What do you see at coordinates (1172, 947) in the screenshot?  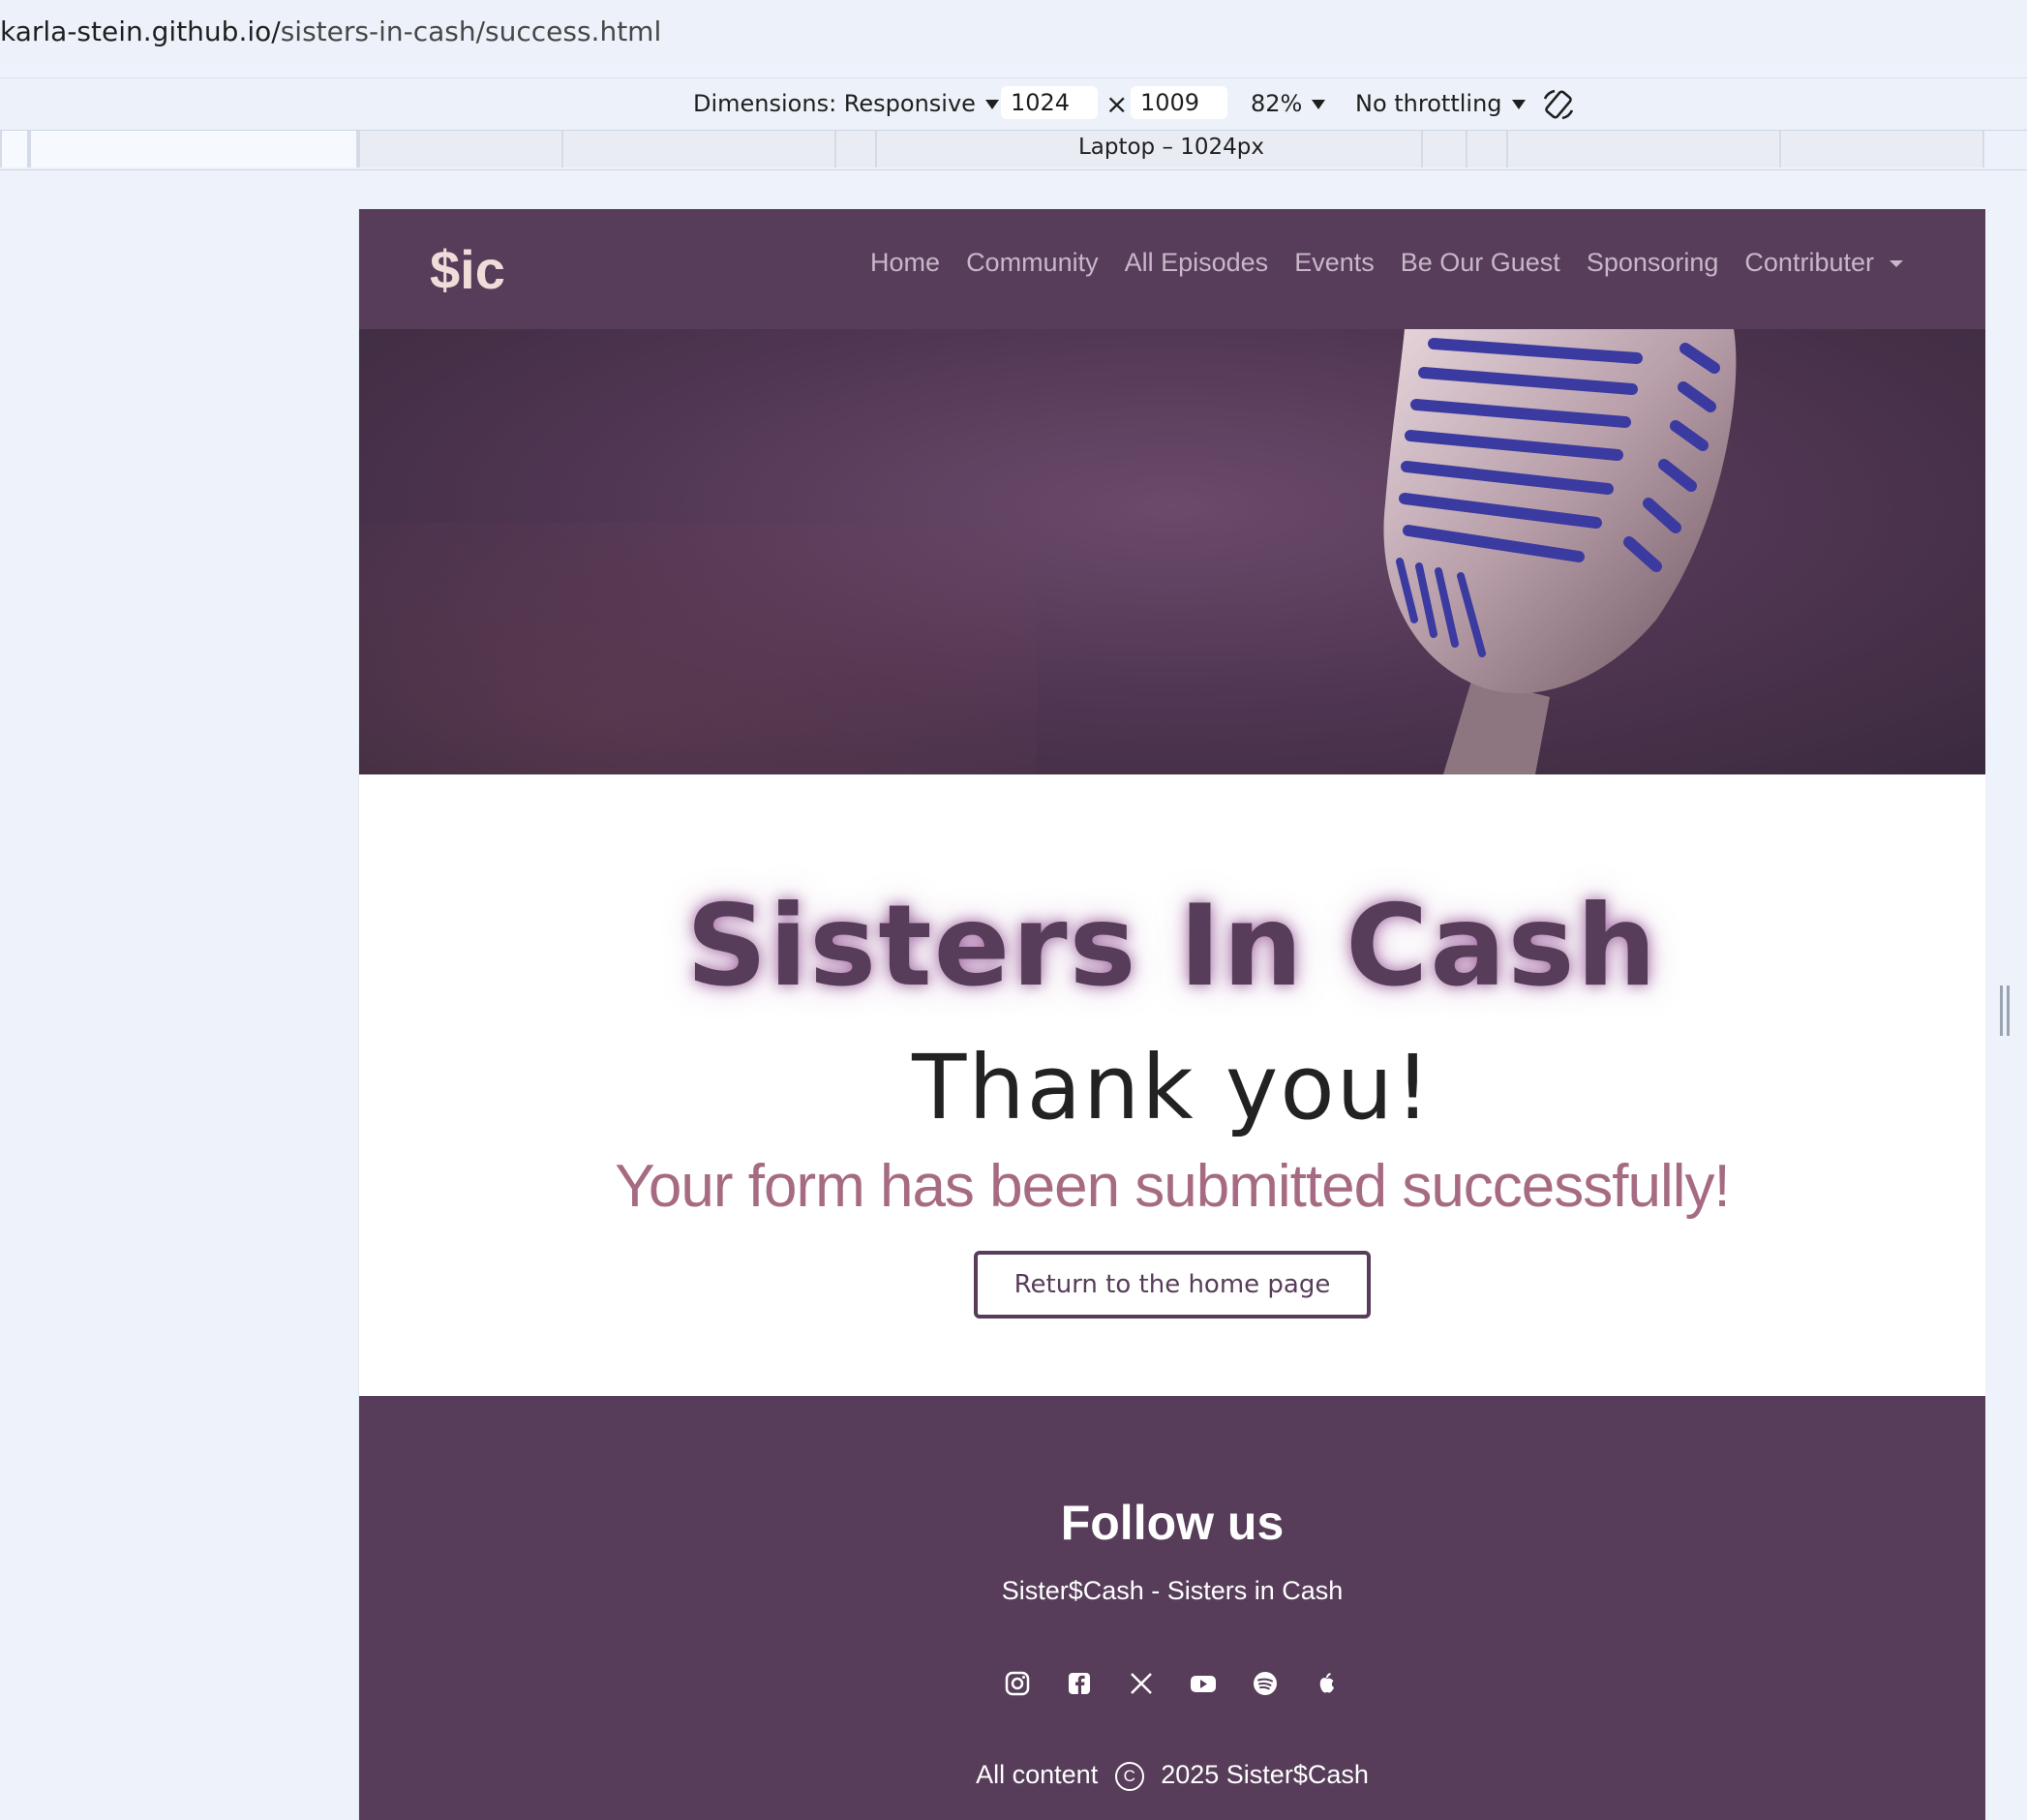 I see `page-title: Sisters In Cash` at bounding box center [1172, 947].